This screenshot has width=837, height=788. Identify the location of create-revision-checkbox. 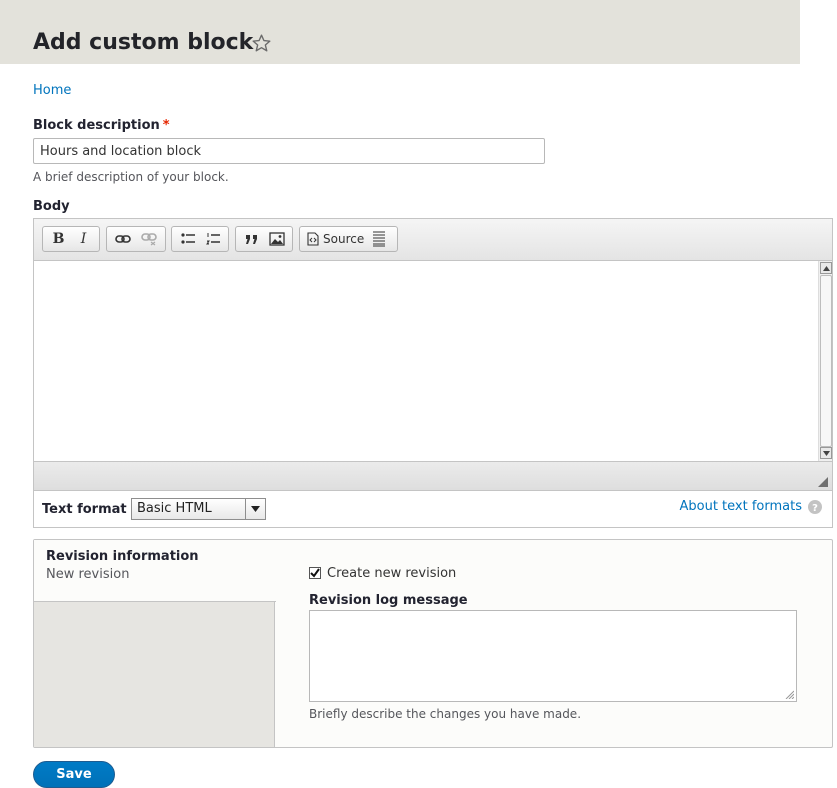
(315, 573).